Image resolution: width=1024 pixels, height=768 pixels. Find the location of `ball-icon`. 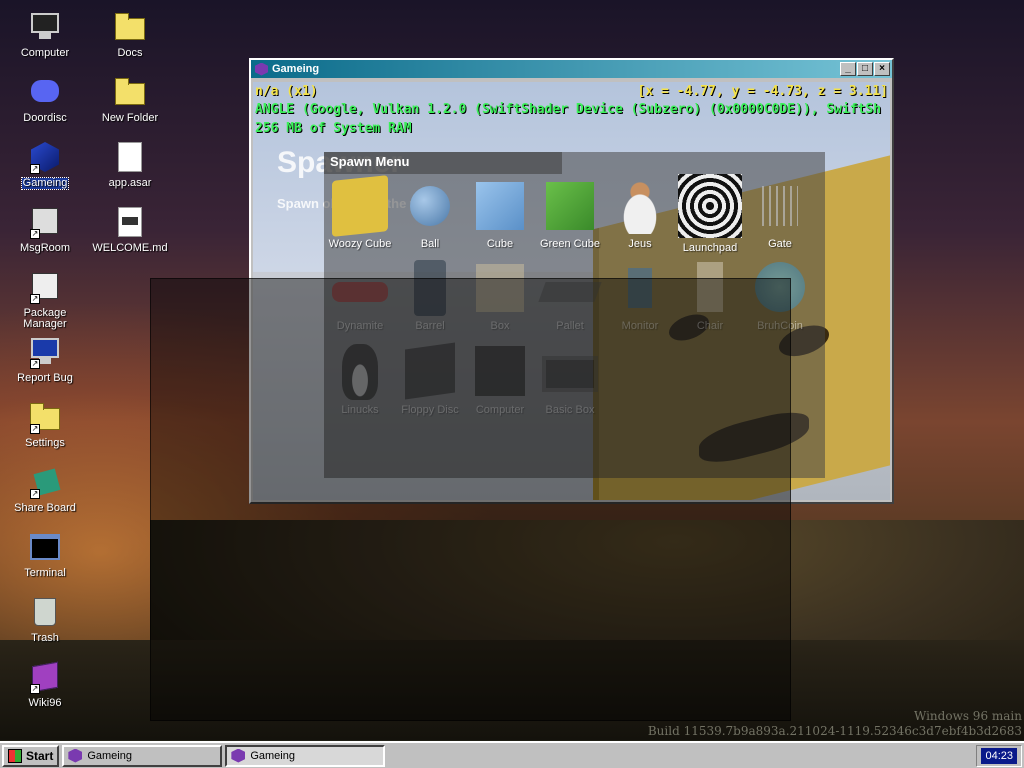

ball-icon is located at coordinates (430, 206).